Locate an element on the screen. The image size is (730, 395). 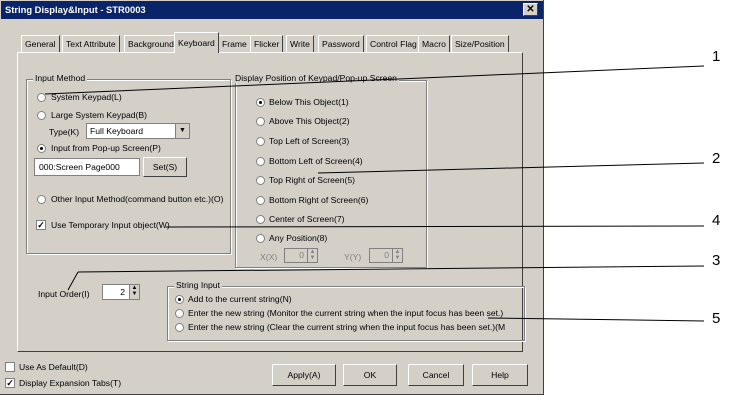
callout-number-3: 3 is located at coordinates (716, 260).